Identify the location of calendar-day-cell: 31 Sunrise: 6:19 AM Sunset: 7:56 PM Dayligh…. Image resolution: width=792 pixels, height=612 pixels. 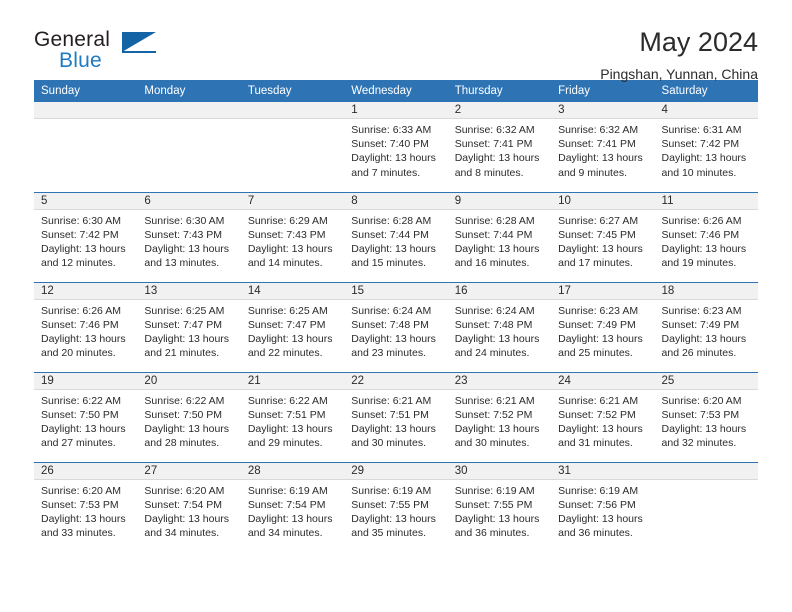
(603, 506).